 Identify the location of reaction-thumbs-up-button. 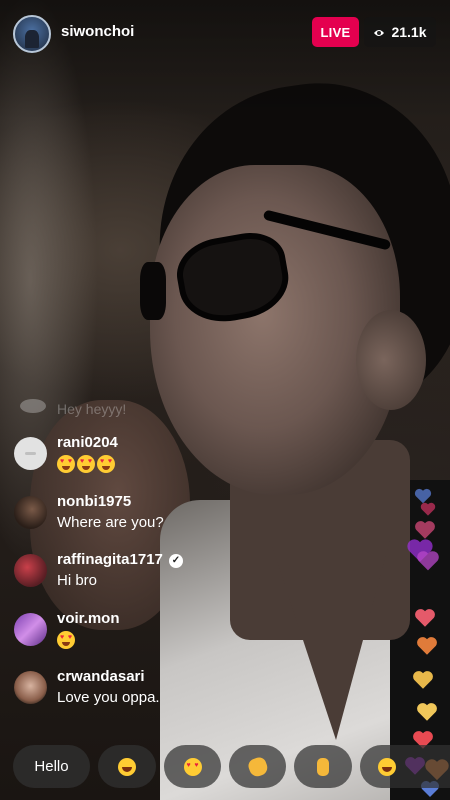
(323, 766).